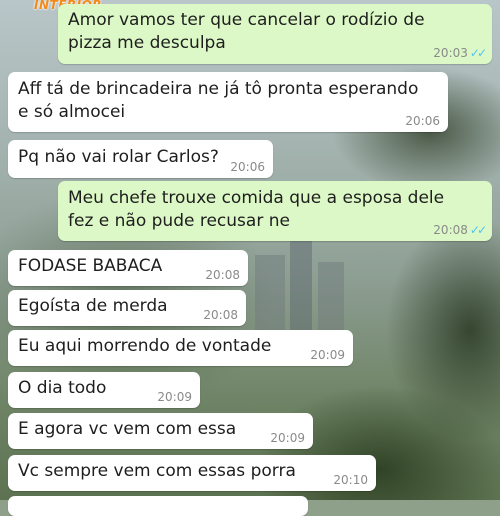 This screenshot has width=500, height=516. What do you see at coordinates (93, 306) in the screenshot?
I see `message-text: Egoísta de merda` at bounding box center [93, 306].